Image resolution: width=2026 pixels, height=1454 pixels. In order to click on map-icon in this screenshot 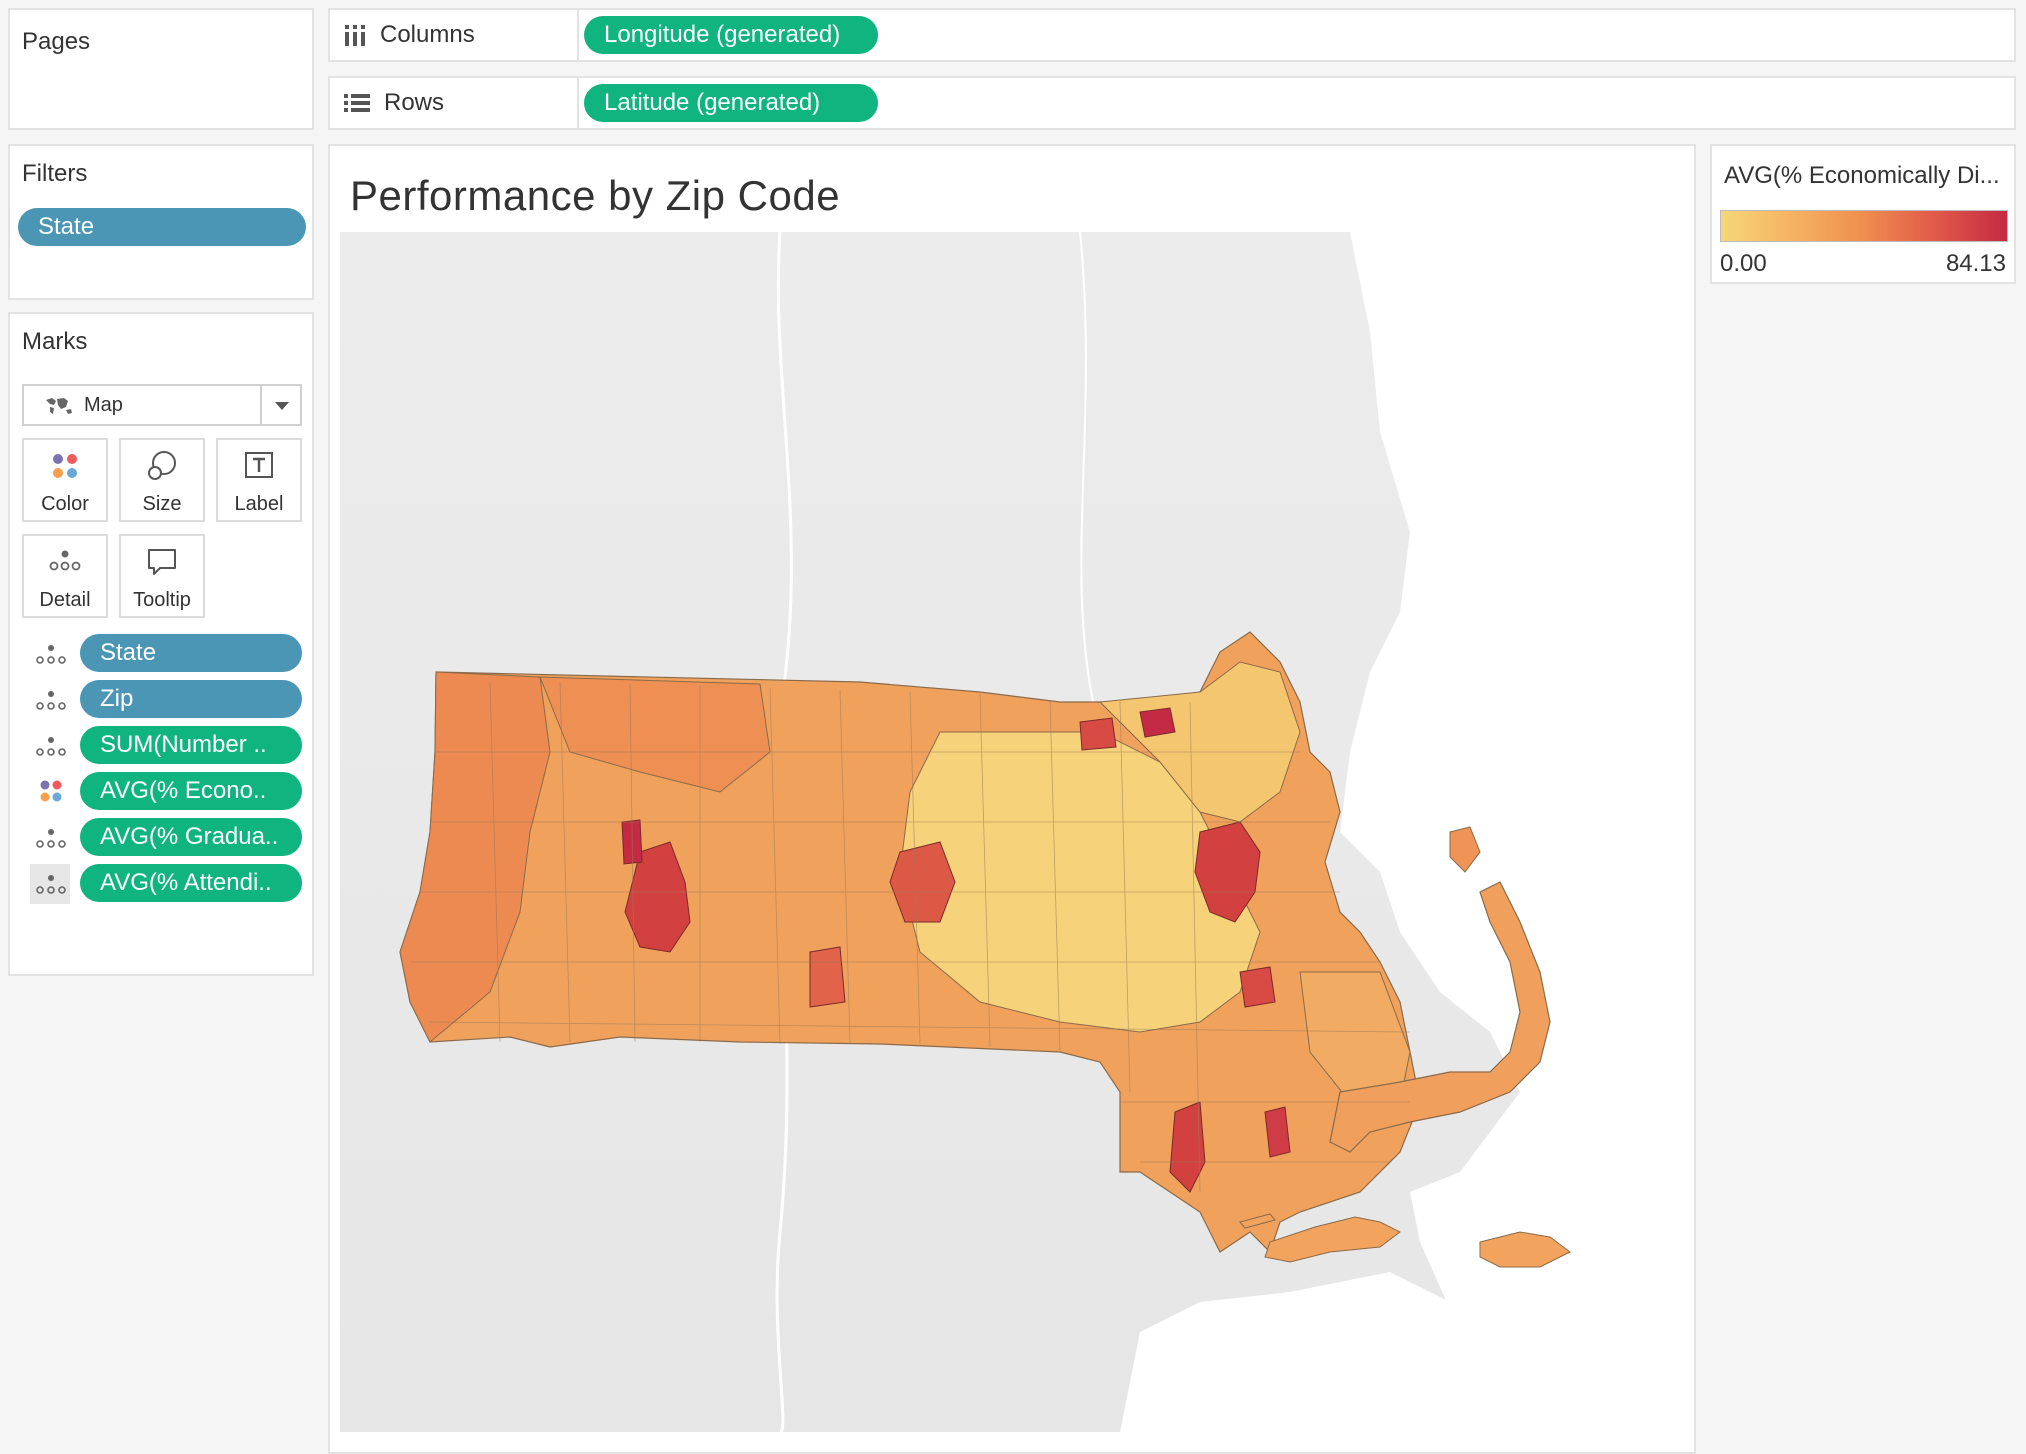, I will do `click(59, 406)`.